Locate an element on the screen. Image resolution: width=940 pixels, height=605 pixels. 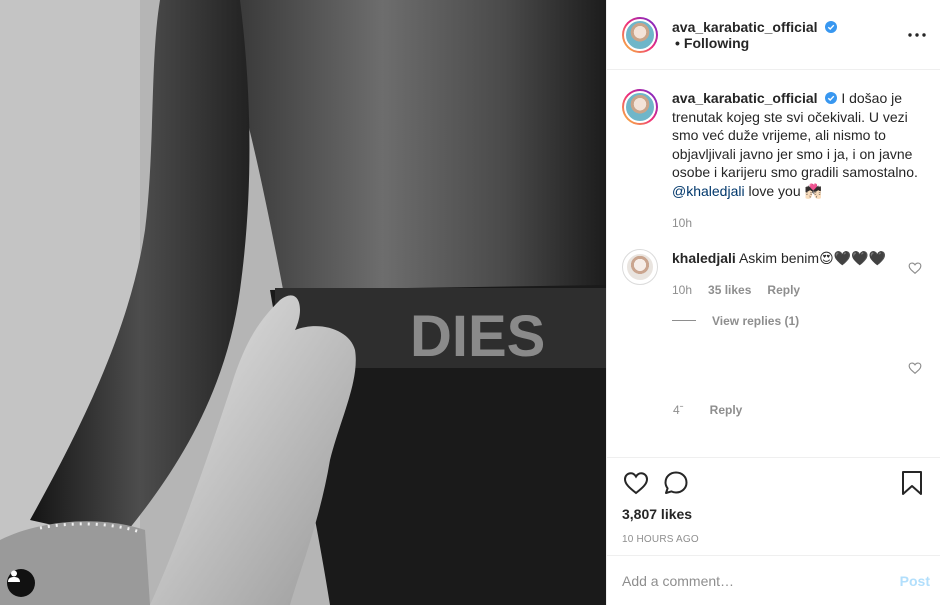
caption-meta: 10h is located at coordinates (798, 223).